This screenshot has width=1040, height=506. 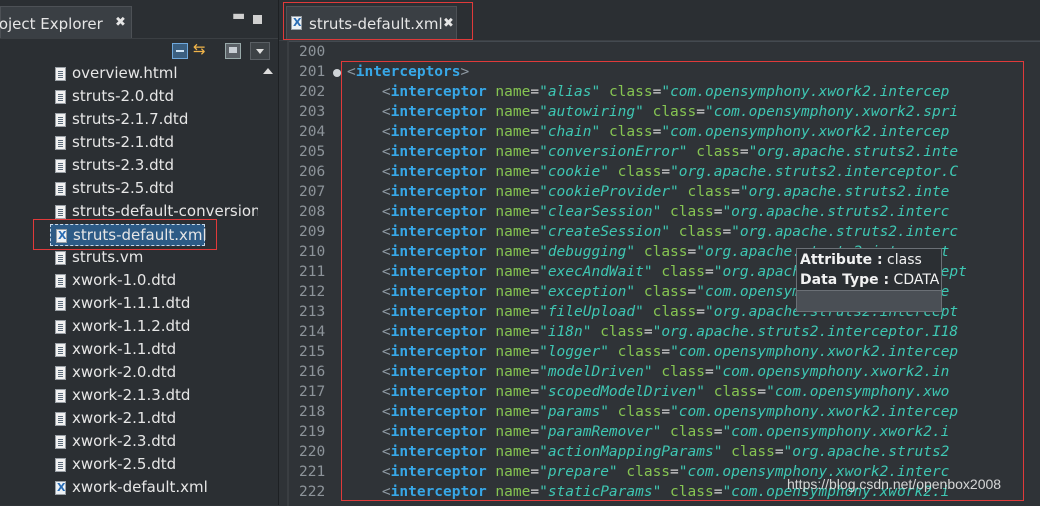 What do you see at coordinates (180, 51) in the screenshot?
I see `collapse-all-icon` at bounding box center [180, 51].